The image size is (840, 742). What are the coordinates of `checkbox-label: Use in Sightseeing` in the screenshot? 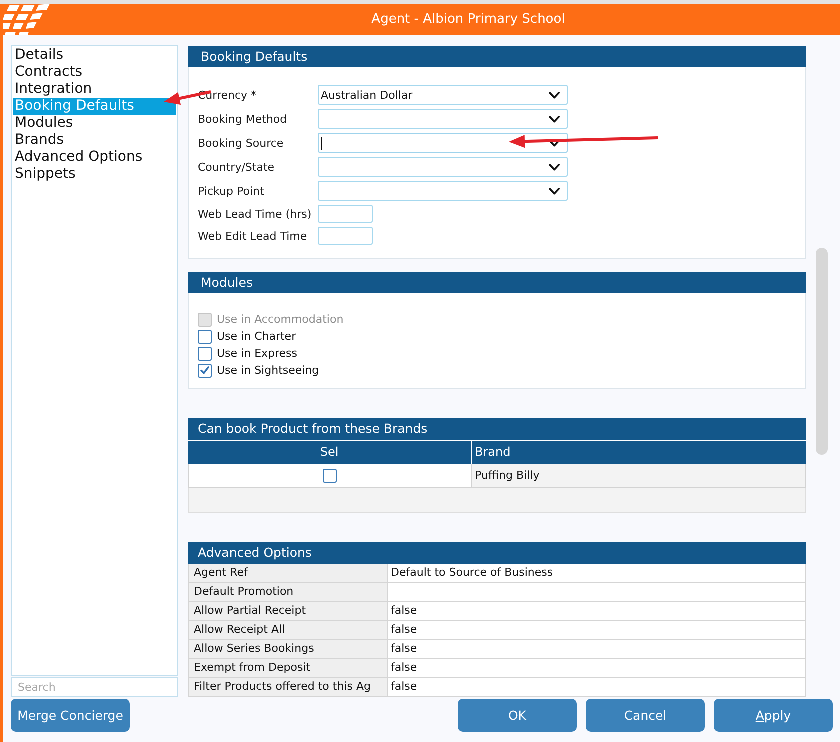 It's located at (268, 370).